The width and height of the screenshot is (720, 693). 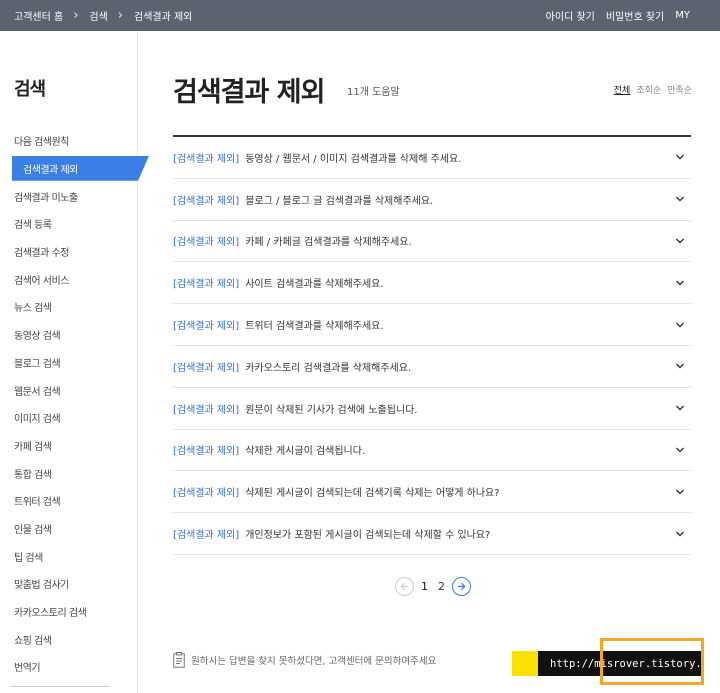 I want to click on next-page-button, so click(x=461, y=586).